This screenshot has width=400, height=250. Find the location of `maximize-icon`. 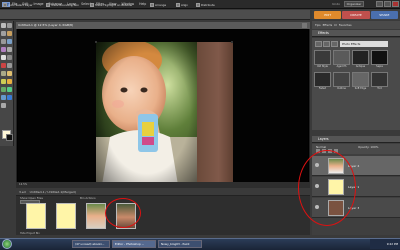

maximize-icon is located at coordinates (387, 4).